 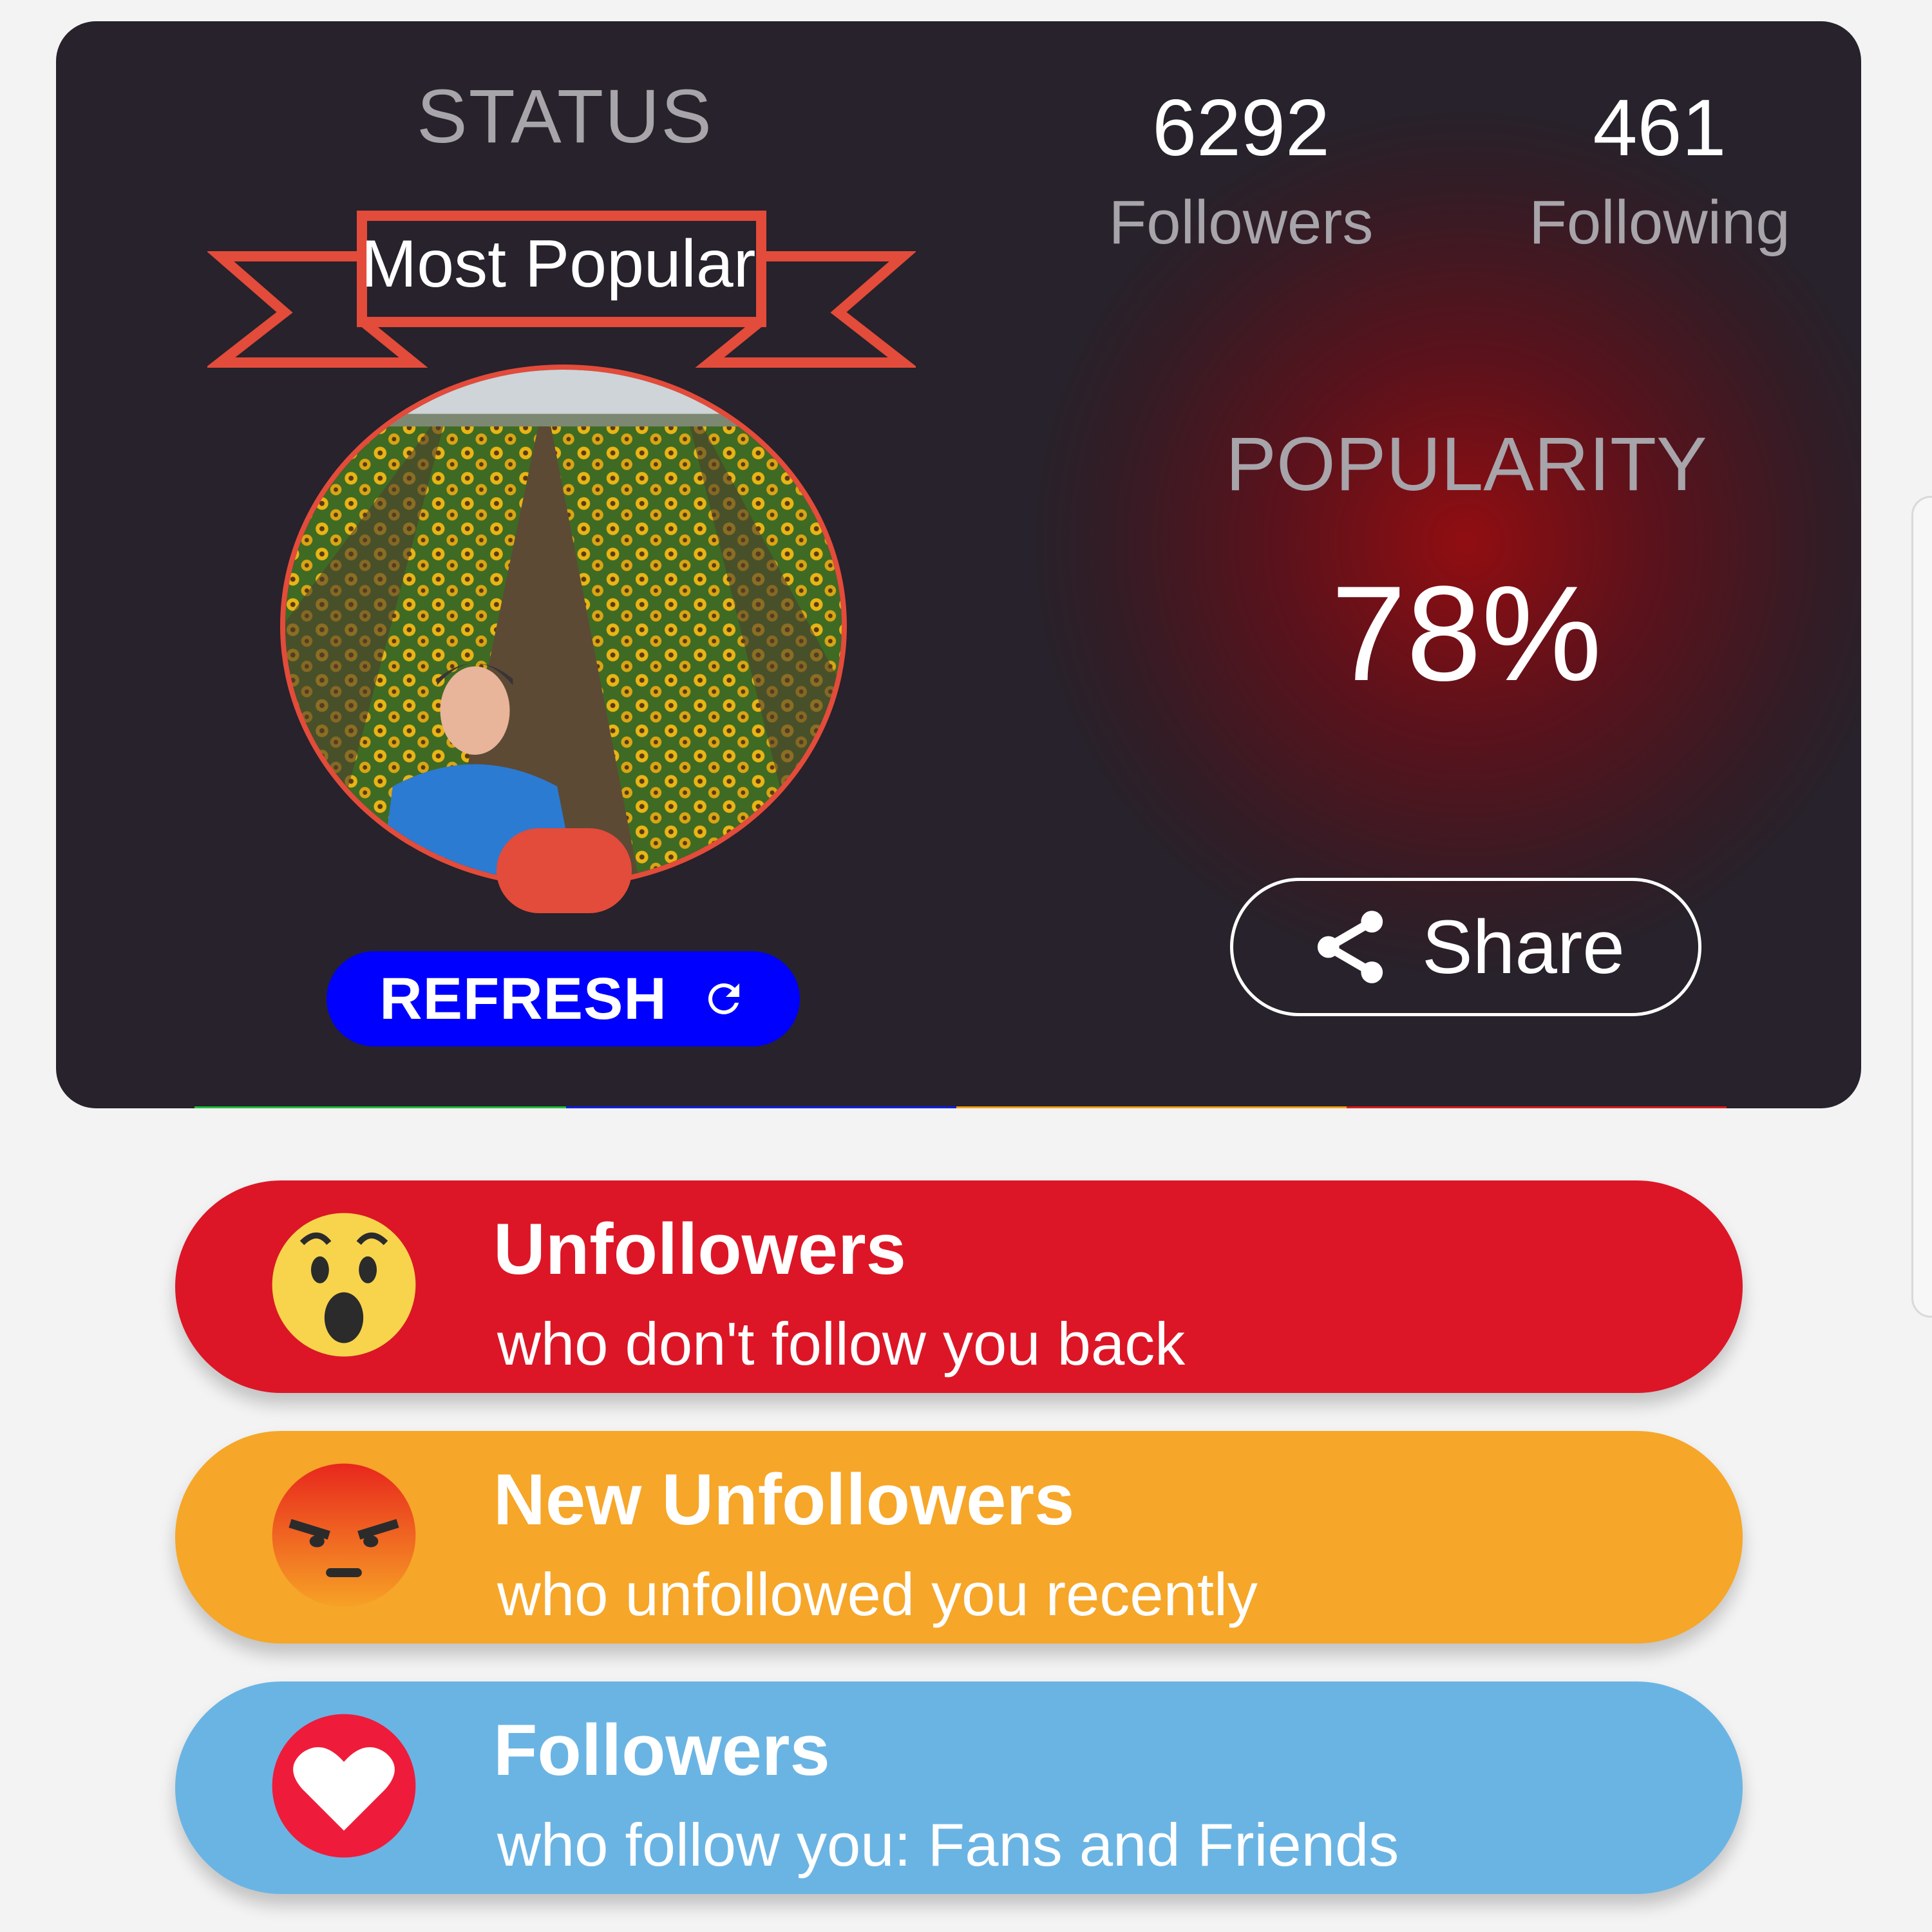 I want to click on menu-subtitle: who follow you: Fans and Friends, so click(x=948, y=1845).